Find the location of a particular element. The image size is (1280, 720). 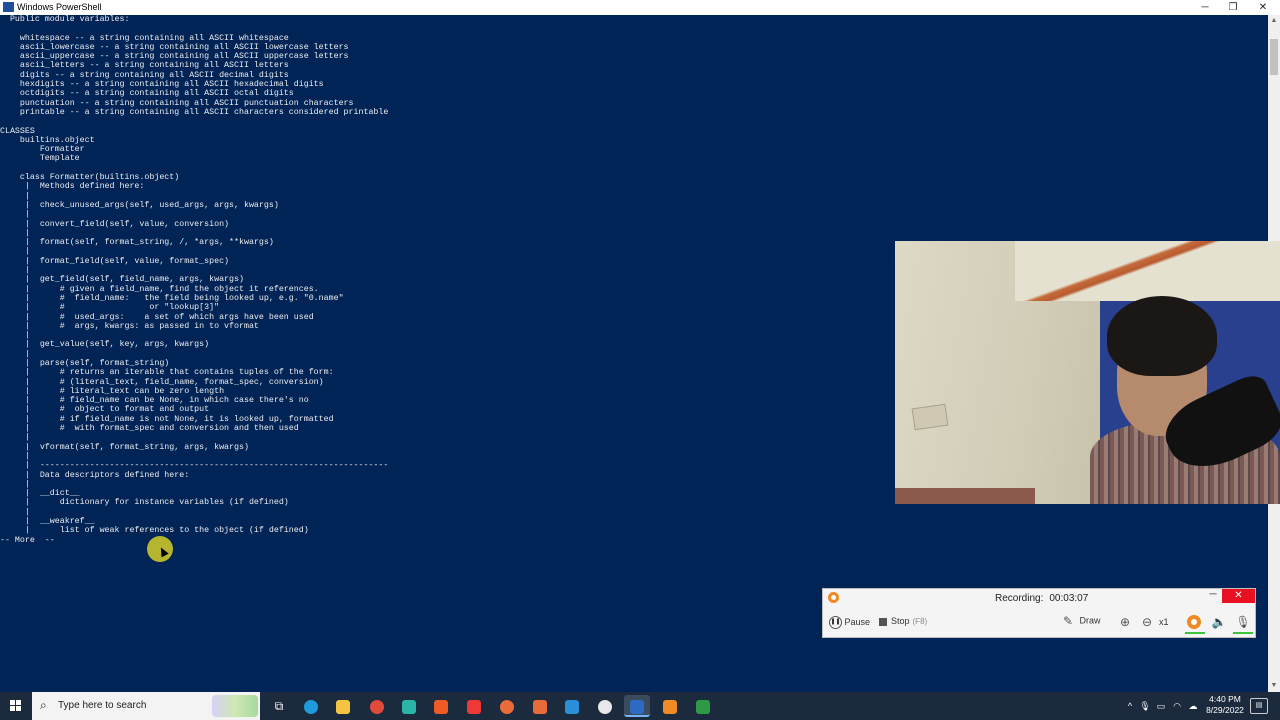

chrome-icon-glyph is located at coordinates (377, 706).